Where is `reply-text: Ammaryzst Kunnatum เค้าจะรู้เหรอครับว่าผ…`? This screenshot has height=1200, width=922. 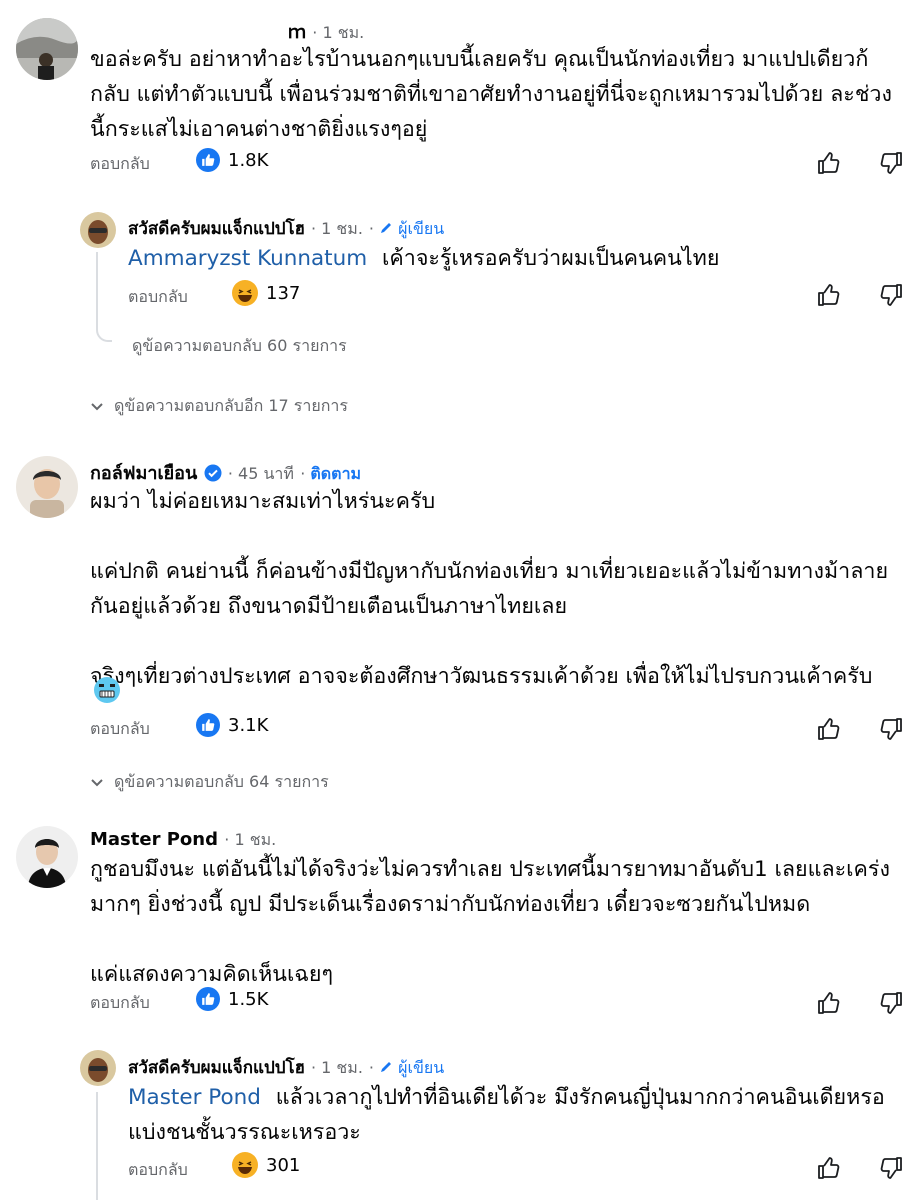 reply-text: Ammaryzst Kunnatum เค้าจะรู้เหรอครับว่าผ… is located at coordinates (424, 258).